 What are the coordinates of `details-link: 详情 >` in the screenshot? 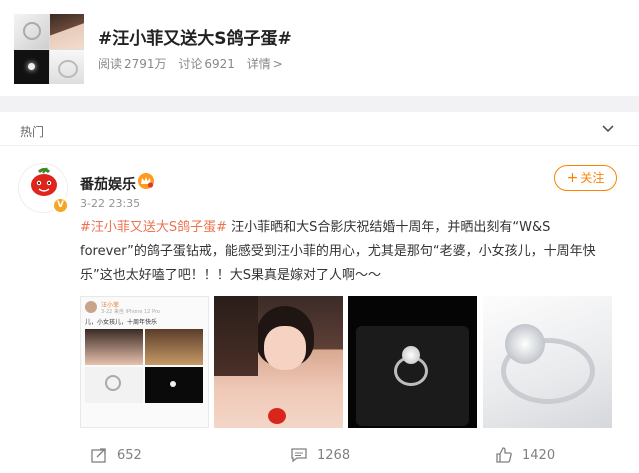 It's located at (266, 64).